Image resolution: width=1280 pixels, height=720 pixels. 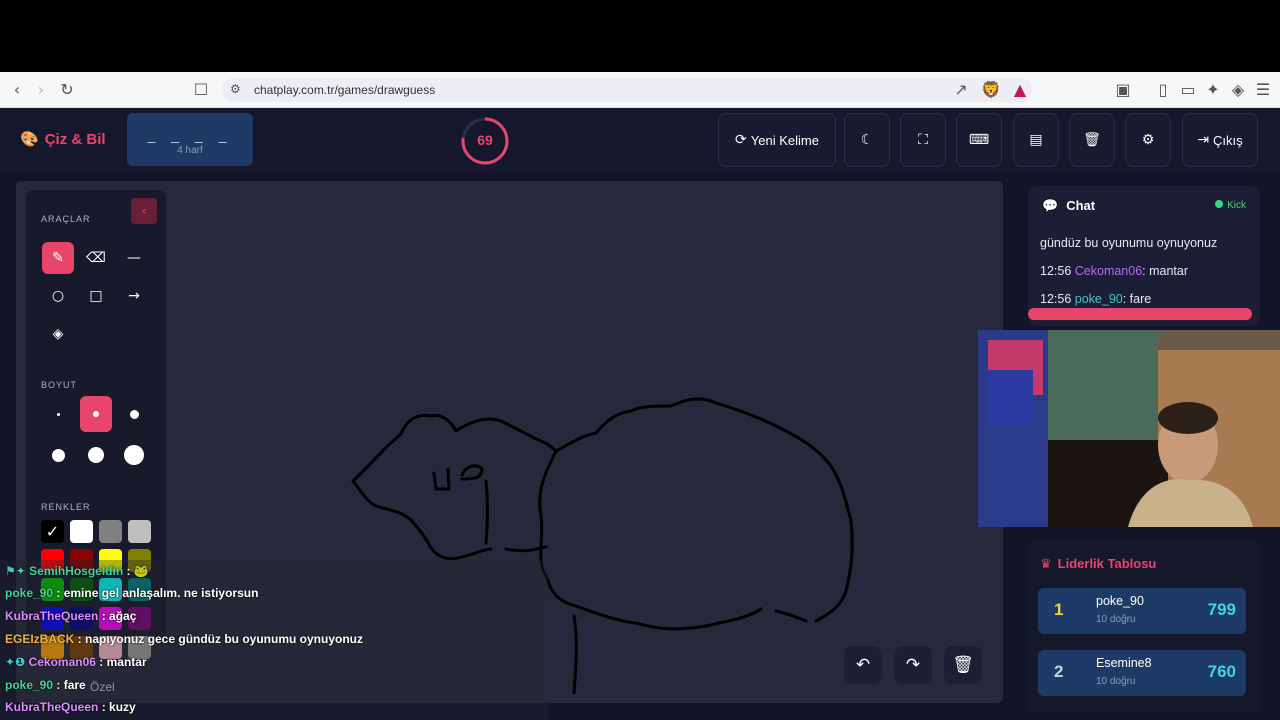 I want to click on logo: 🎨 Çiz & Bil, so click(x=63, y=139).